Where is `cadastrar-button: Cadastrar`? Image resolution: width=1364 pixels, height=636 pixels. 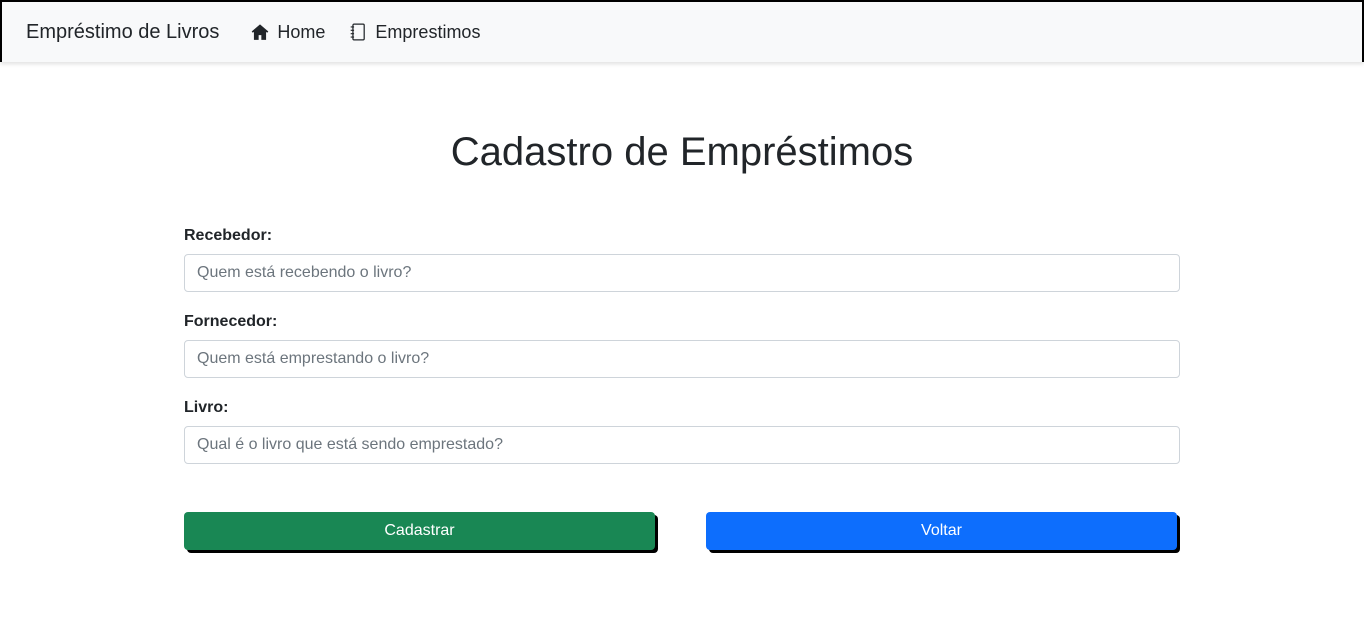 cadastrar-button: Cadastrar is located at coordinates (419, 531).